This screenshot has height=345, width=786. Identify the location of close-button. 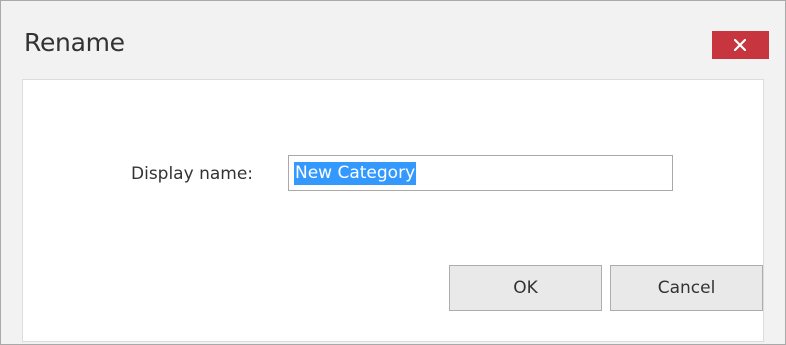
(740, 45).